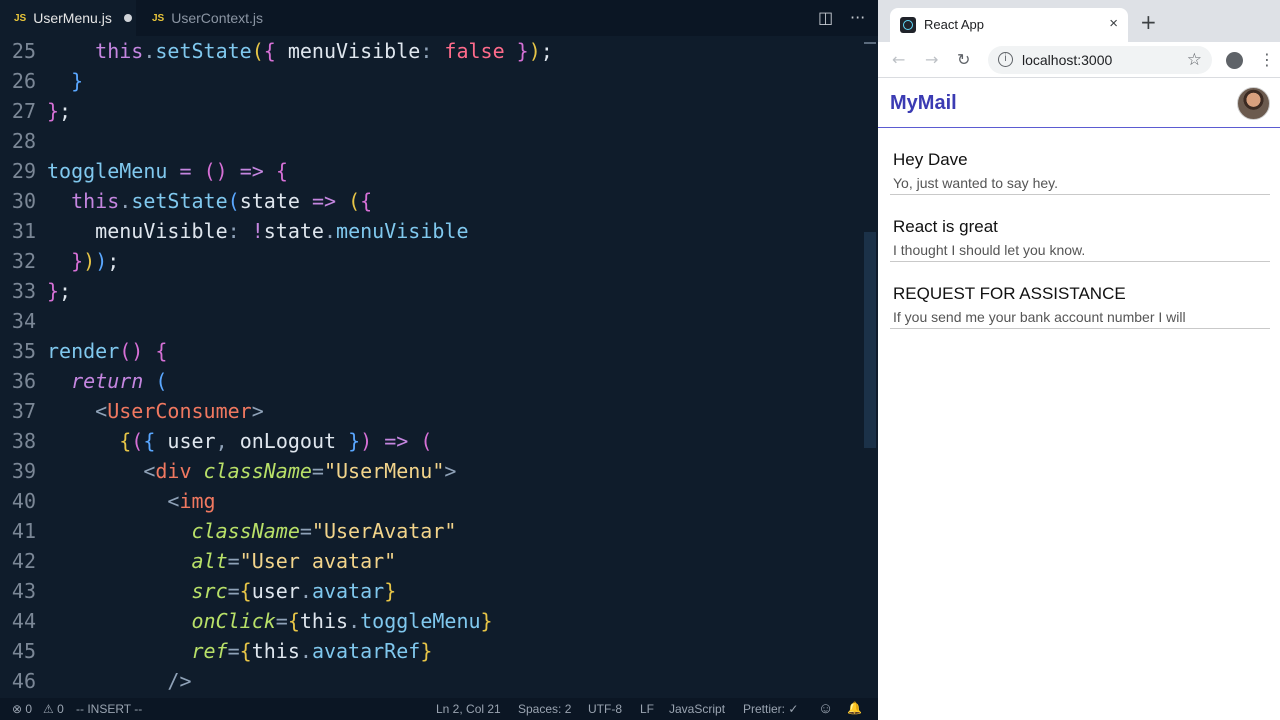 The image size is (1280, 720). Describe the element at coordinates (23, 171) in the screenshot. I see `line-number: 29` at that location.